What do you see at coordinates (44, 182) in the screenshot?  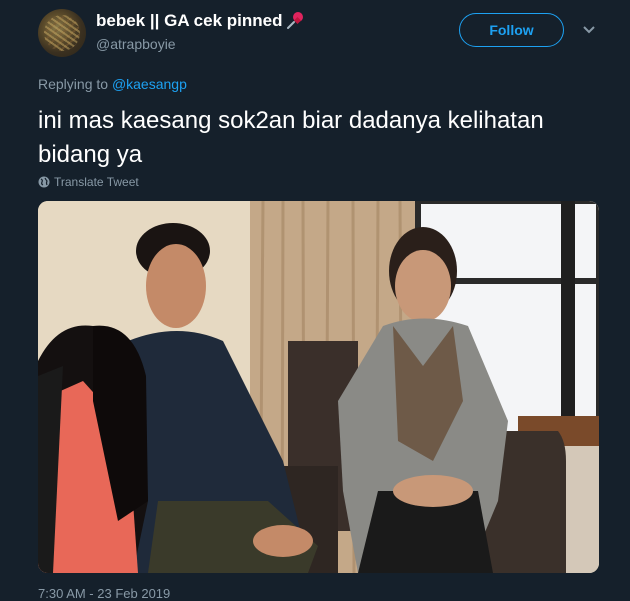 I see `globe-icon` at bounding box center [44, 182].